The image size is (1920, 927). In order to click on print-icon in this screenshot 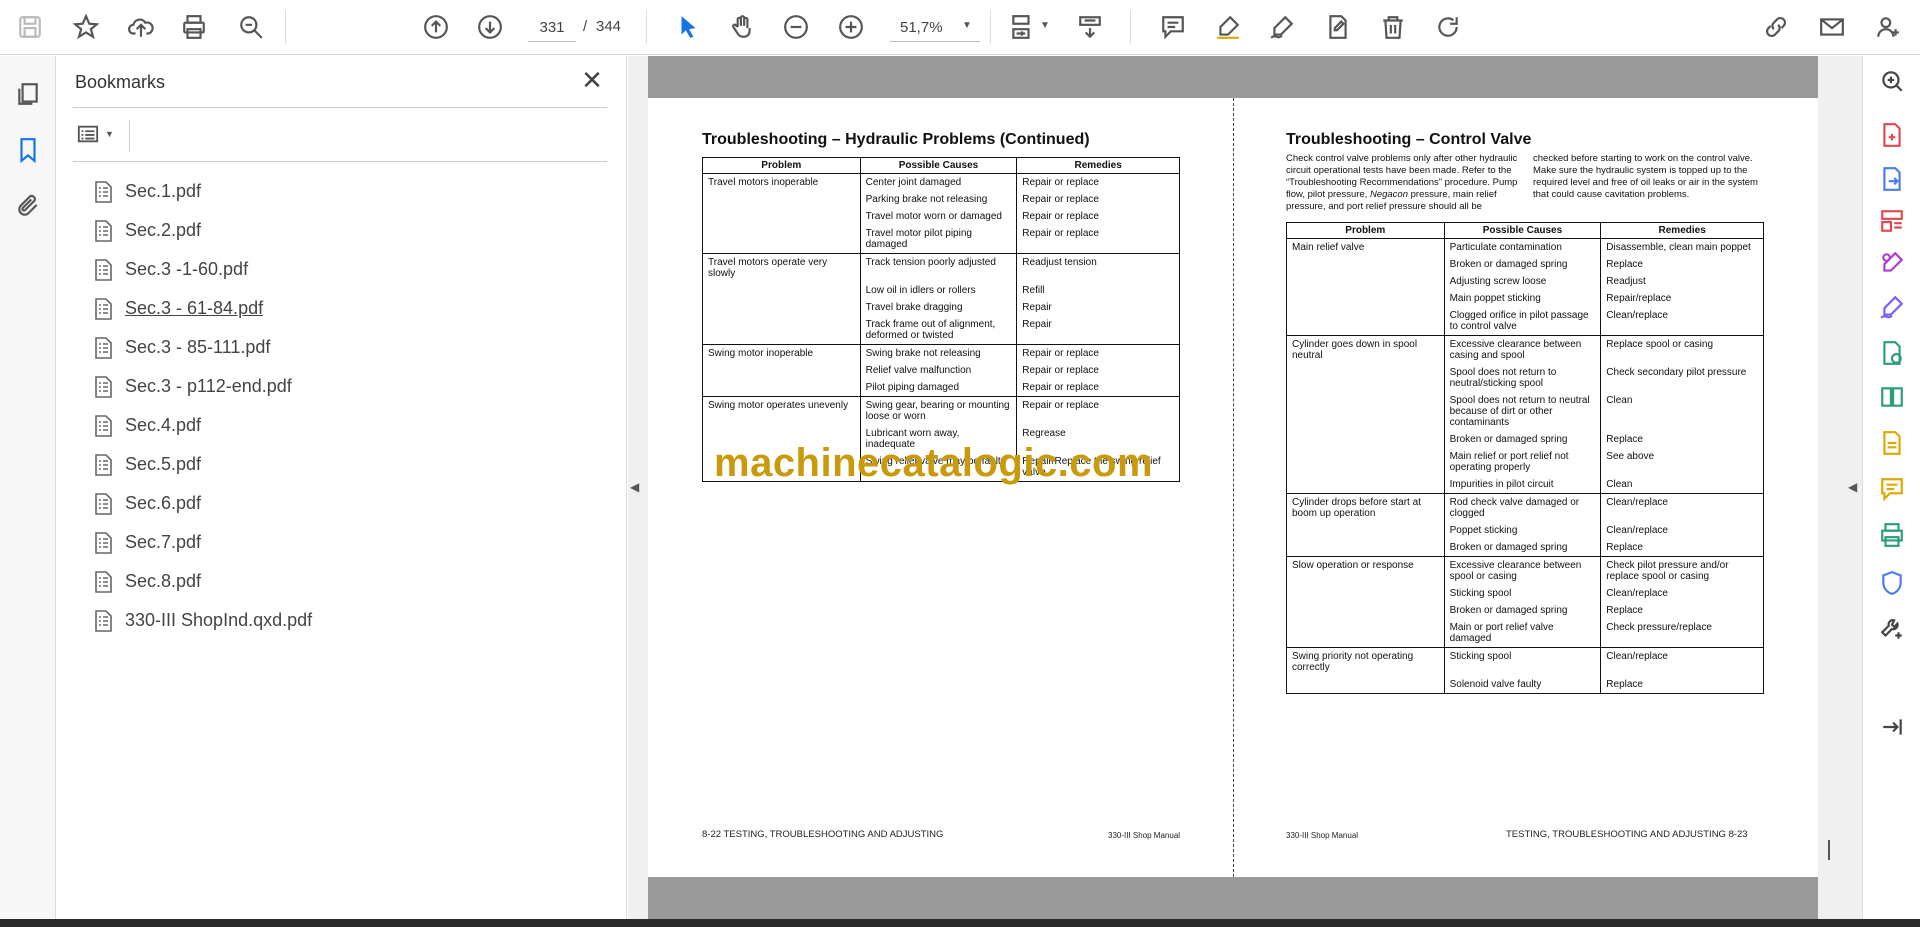, I will do `click(194, 27)`.